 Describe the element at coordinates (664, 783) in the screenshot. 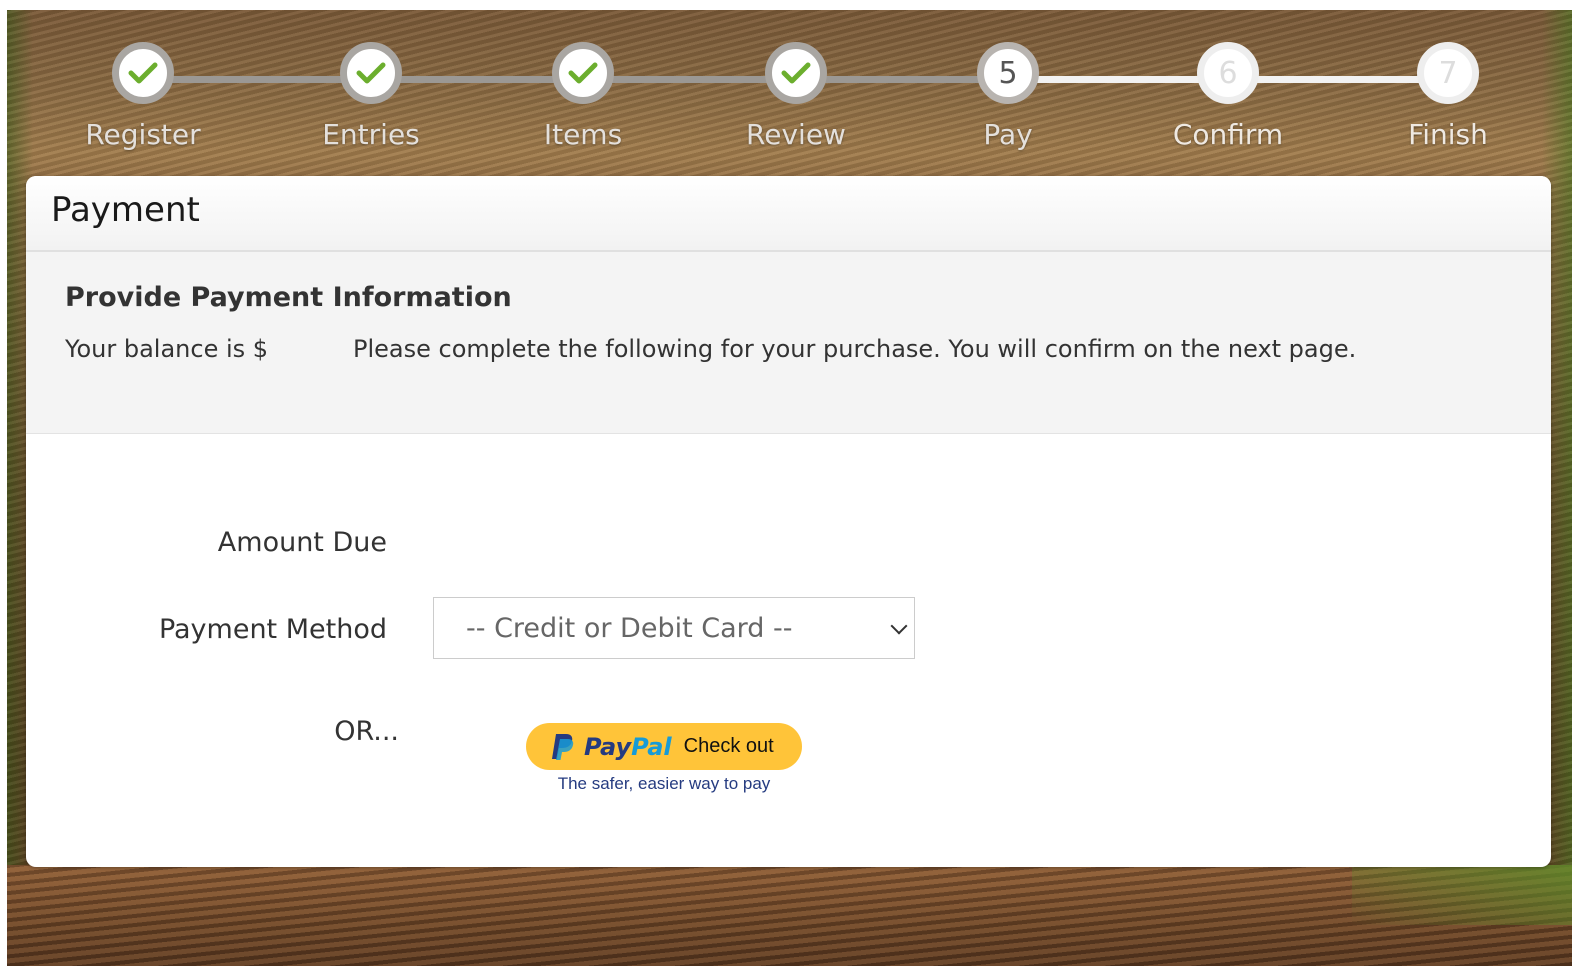

I see `paypal-tagline: The safer, easier way to pay` at that location.